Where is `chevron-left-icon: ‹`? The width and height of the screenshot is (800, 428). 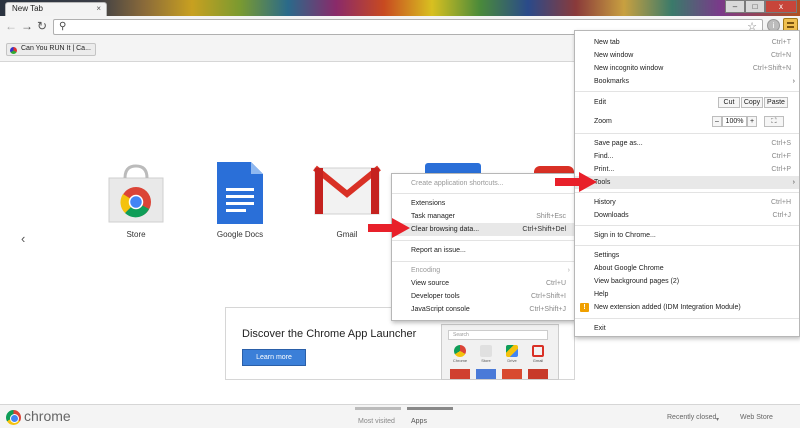
chevron-left-icon: ‹ is located at coordinates (23, 238).